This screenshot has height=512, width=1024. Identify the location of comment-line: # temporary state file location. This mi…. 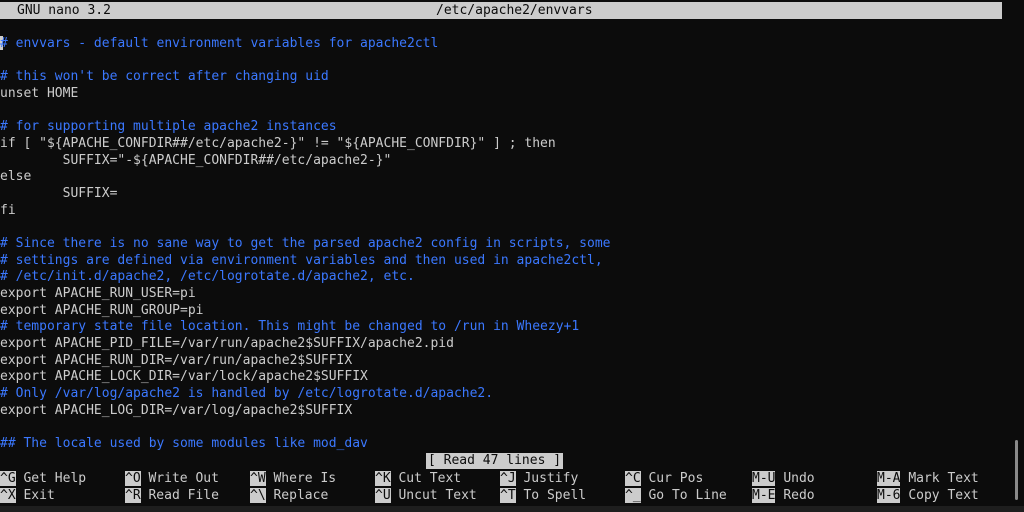
(501, 327).